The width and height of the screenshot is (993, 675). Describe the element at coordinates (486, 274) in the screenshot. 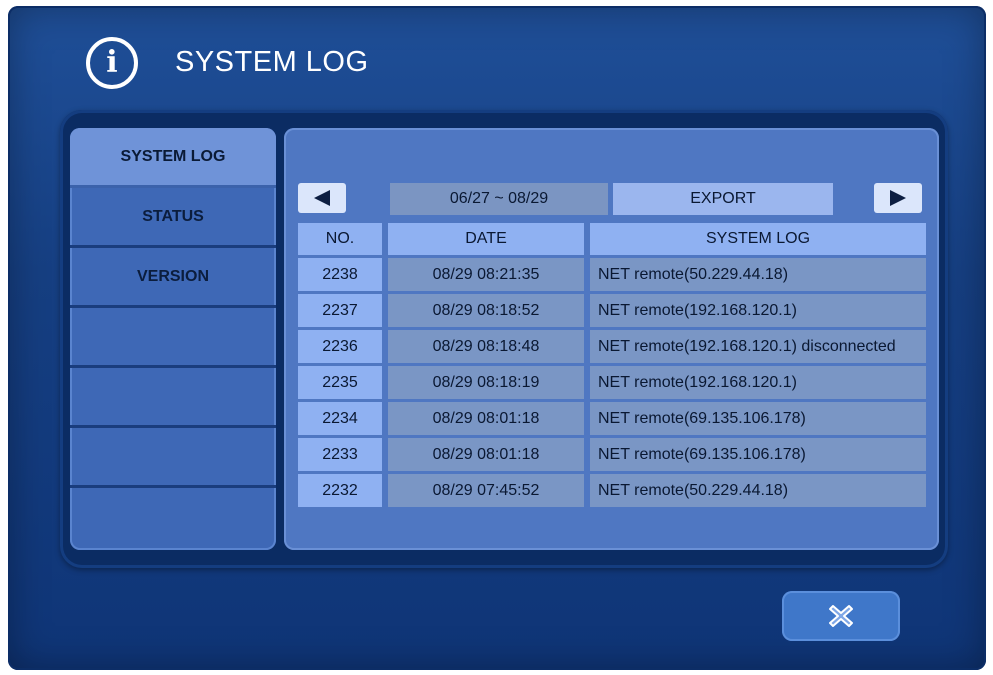

I see `row-date: 08/29 08:21:35` at that location.